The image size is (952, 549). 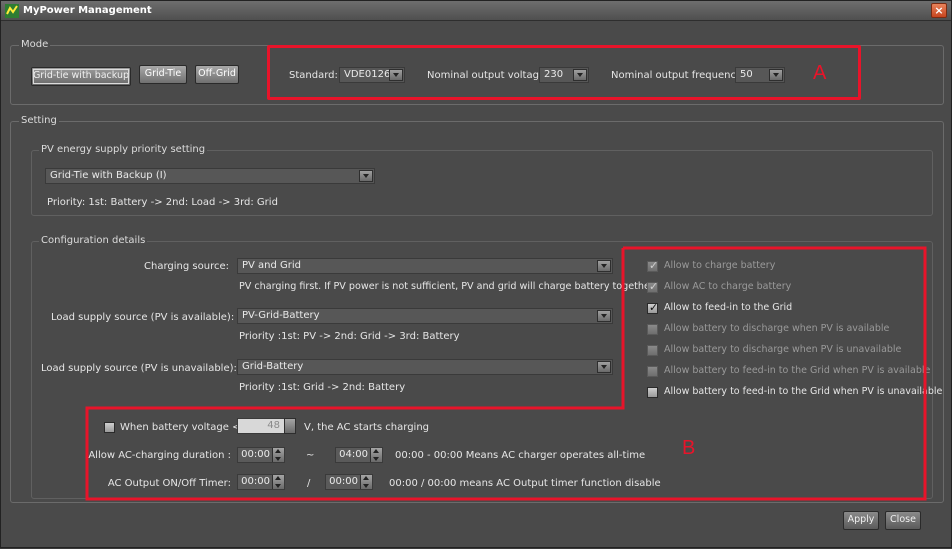 I want to click on charging-source-select: PV and Grid, so click(x=425, y=266).